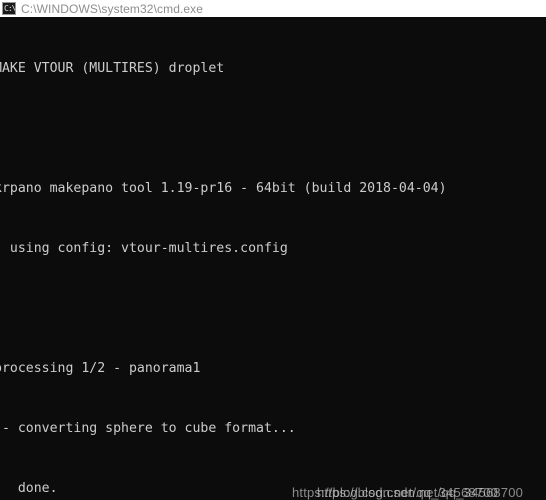 Image resolution: width=546 pixels, height=500 pixels. What do you see at coordinates (100, 368) in the screenshot?
I see `console-line: processing 1/2 - panorama1` at bounding box center [100, 368].